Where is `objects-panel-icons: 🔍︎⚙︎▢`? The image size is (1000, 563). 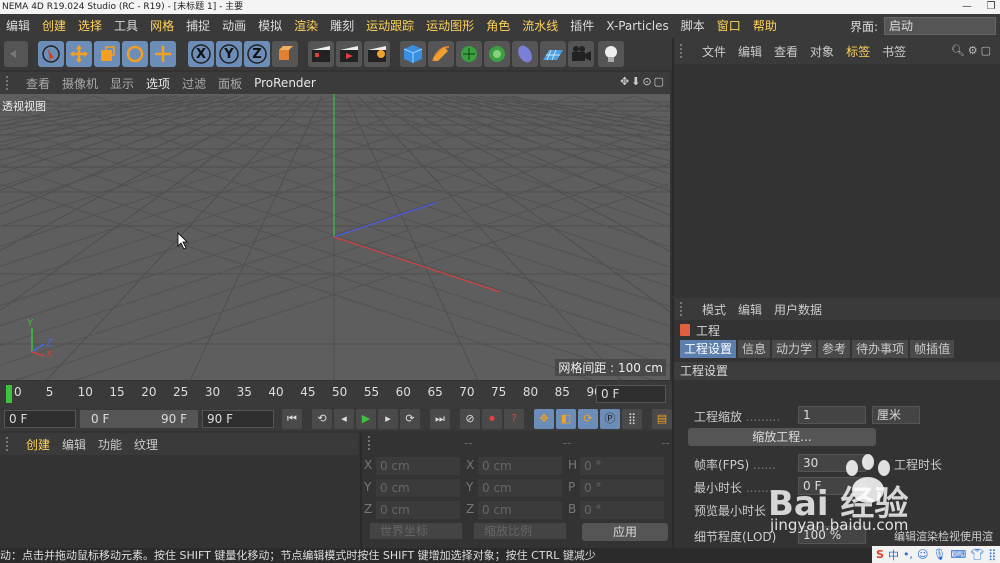
objects-panel-icons: 🔍︎⚙︎▢ is located at coordinates (972, 50).